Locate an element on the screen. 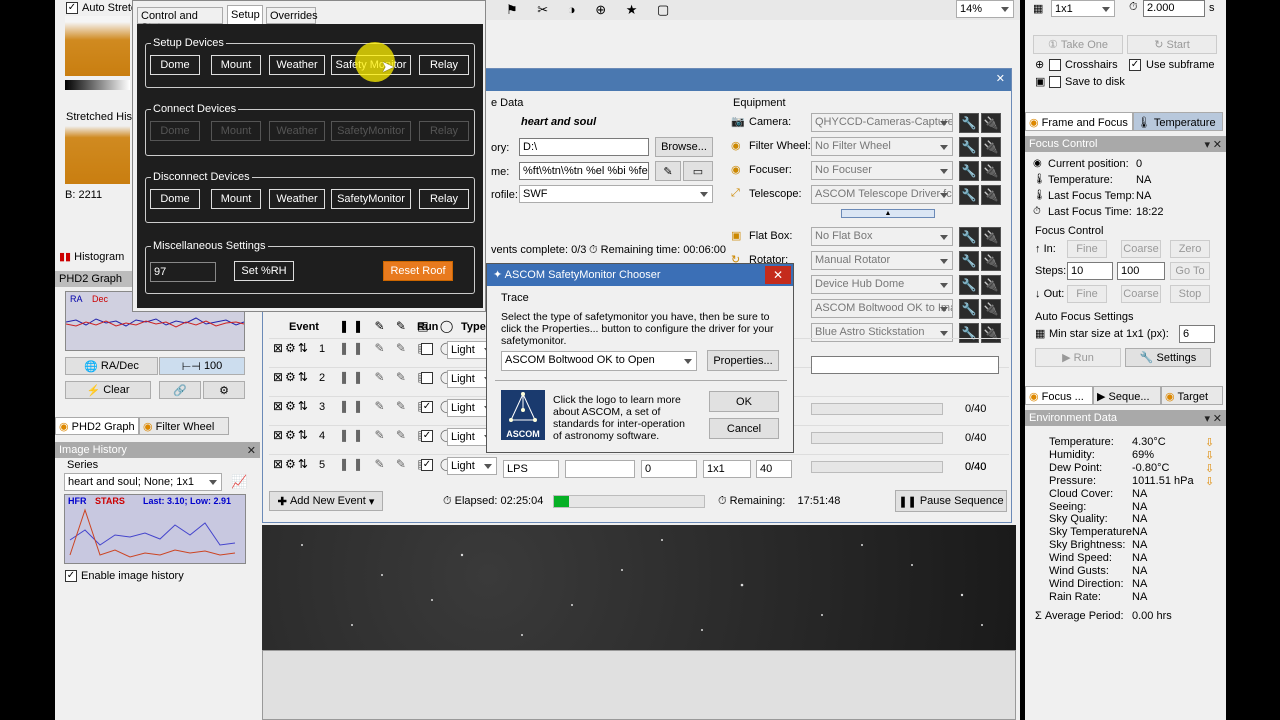 The width and height of the screenshot is (1280, 720). crosshairs-checkbox is located at coordinates (1055, 65).